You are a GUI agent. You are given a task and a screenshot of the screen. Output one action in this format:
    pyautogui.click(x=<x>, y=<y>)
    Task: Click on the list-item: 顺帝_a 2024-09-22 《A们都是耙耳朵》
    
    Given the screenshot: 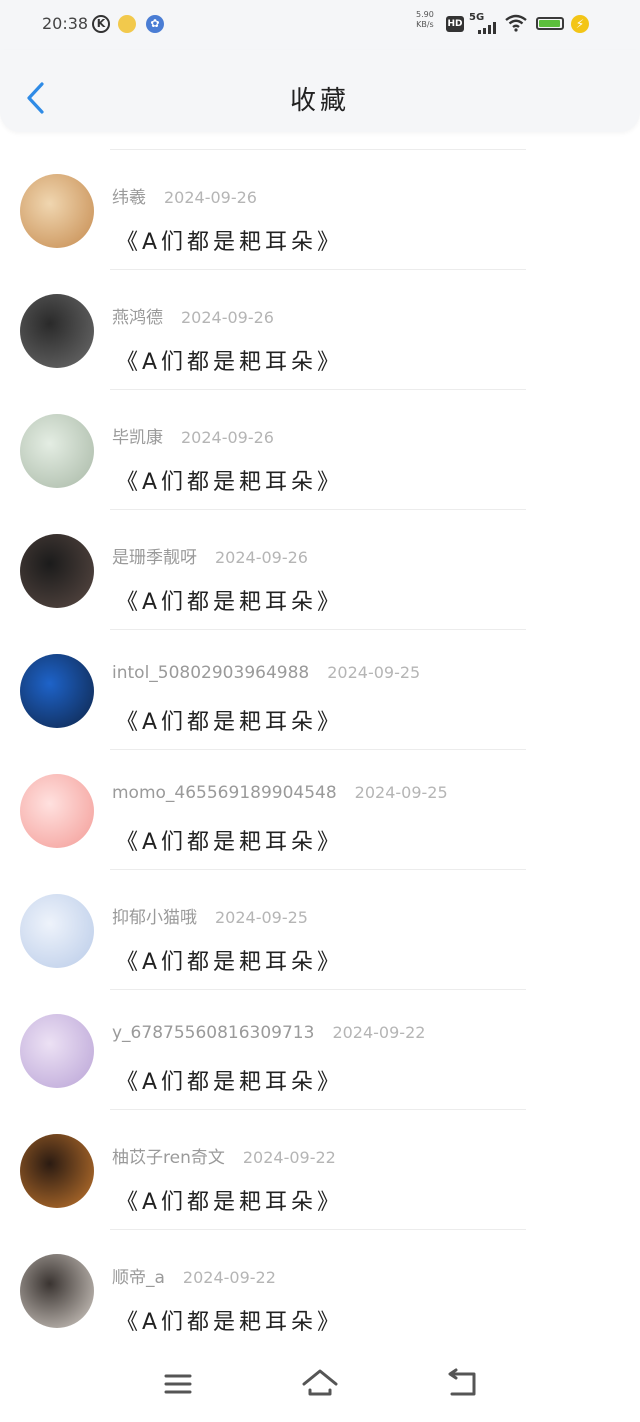 What is the action you would take?
    pyautogui.click(x=320, y=1290)
    